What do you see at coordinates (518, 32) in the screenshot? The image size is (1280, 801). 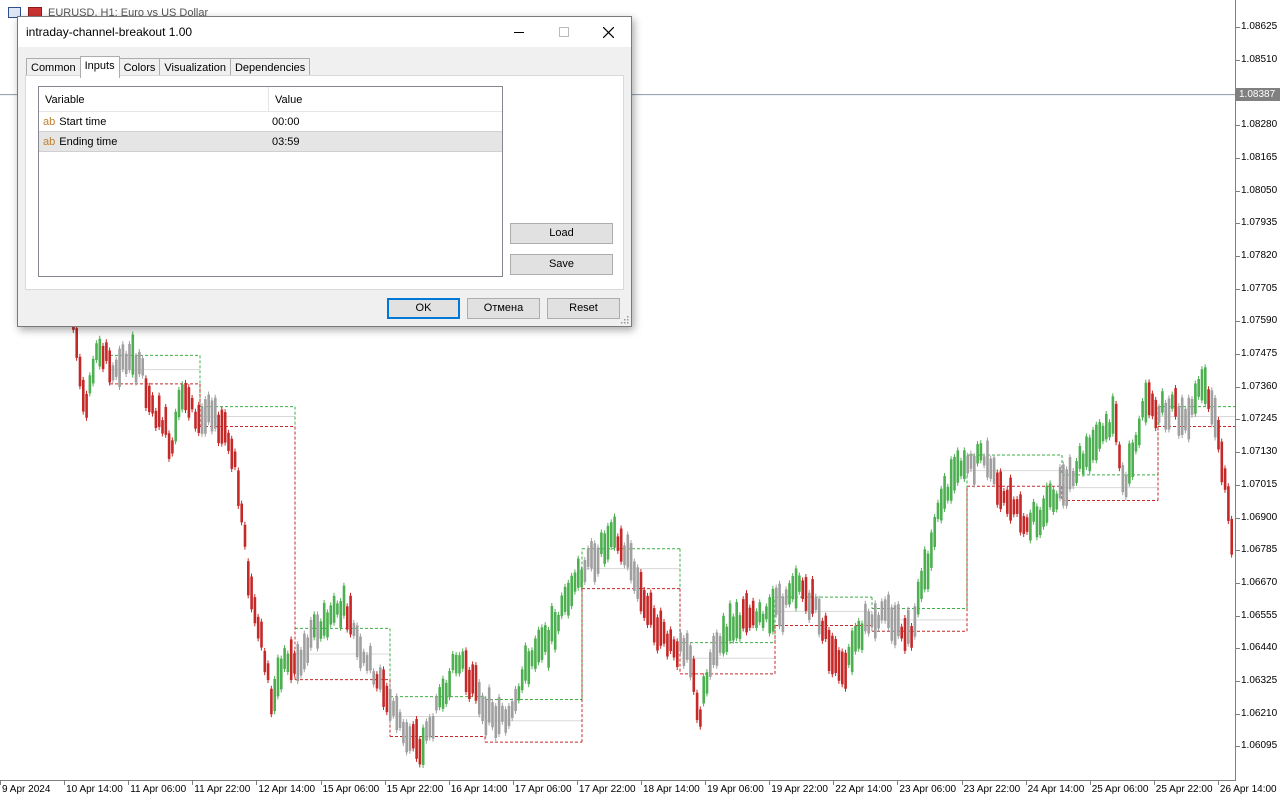 I see `minimize-button` at bounding box center [518, 32].